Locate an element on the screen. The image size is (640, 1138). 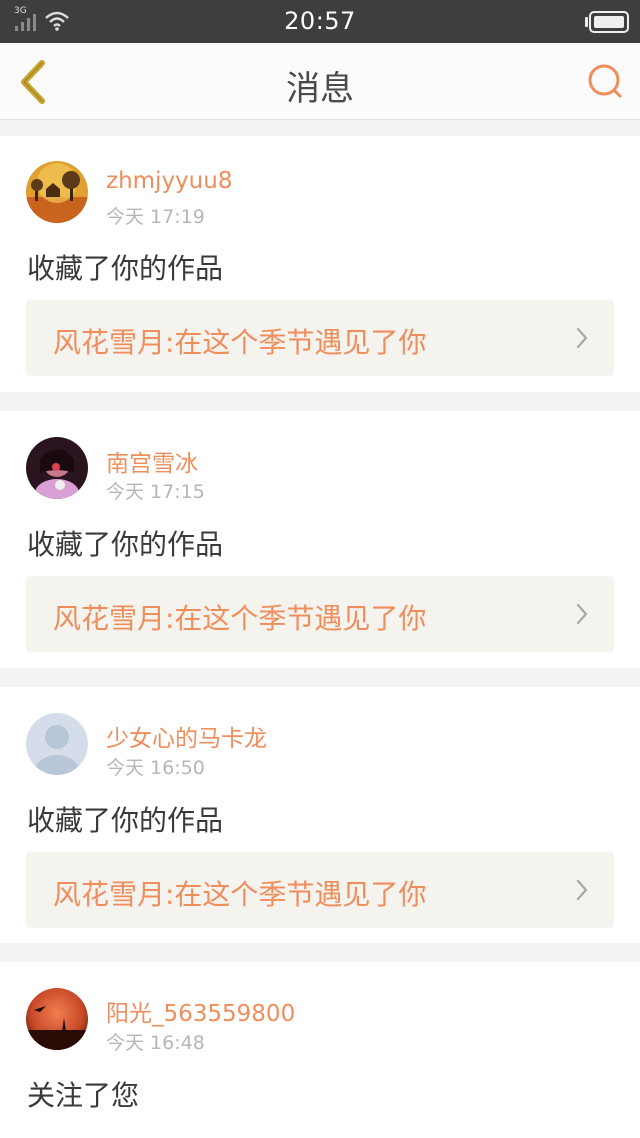
message-time: 今天 17:15 is located at coordinates (155, 492).